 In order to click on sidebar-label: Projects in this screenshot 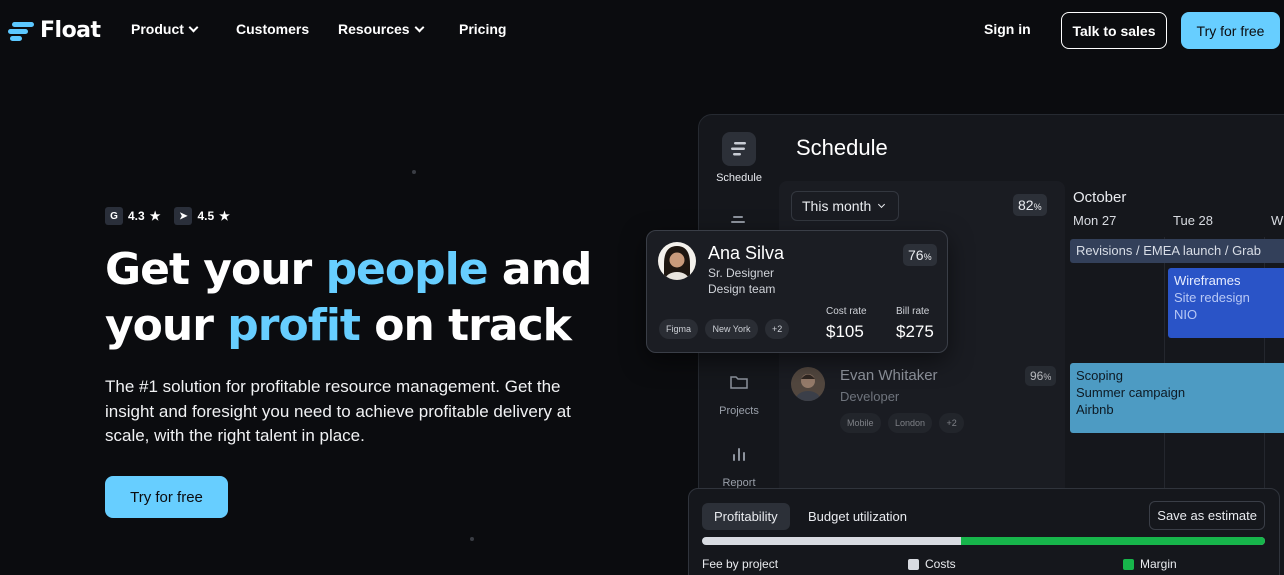, I will do `click(739, 411)`.